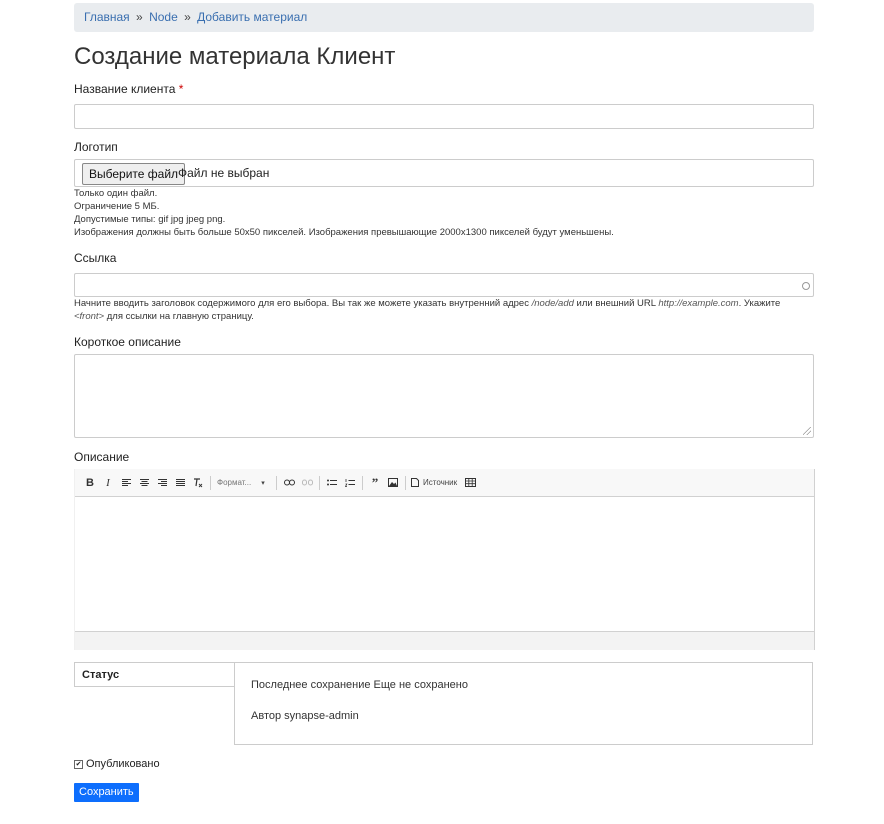 This screenshot has width=884, height=824. What do you see at coordinates (807, 431) in the screenshot?
I see `resize-handle-icon` at bounding box center [807, 431].